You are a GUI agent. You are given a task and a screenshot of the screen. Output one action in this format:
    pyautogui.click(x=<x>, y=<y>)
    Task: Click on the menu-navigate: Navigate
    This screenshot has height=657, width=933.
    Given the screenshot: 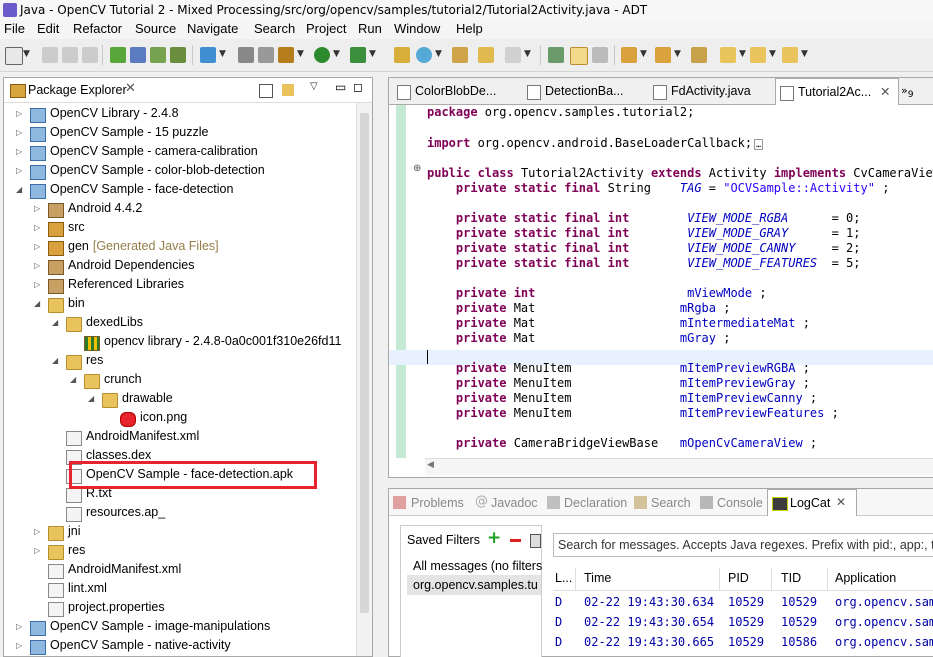 What is the action you would take?
    pyautogui.click(x=212, y=28)
    